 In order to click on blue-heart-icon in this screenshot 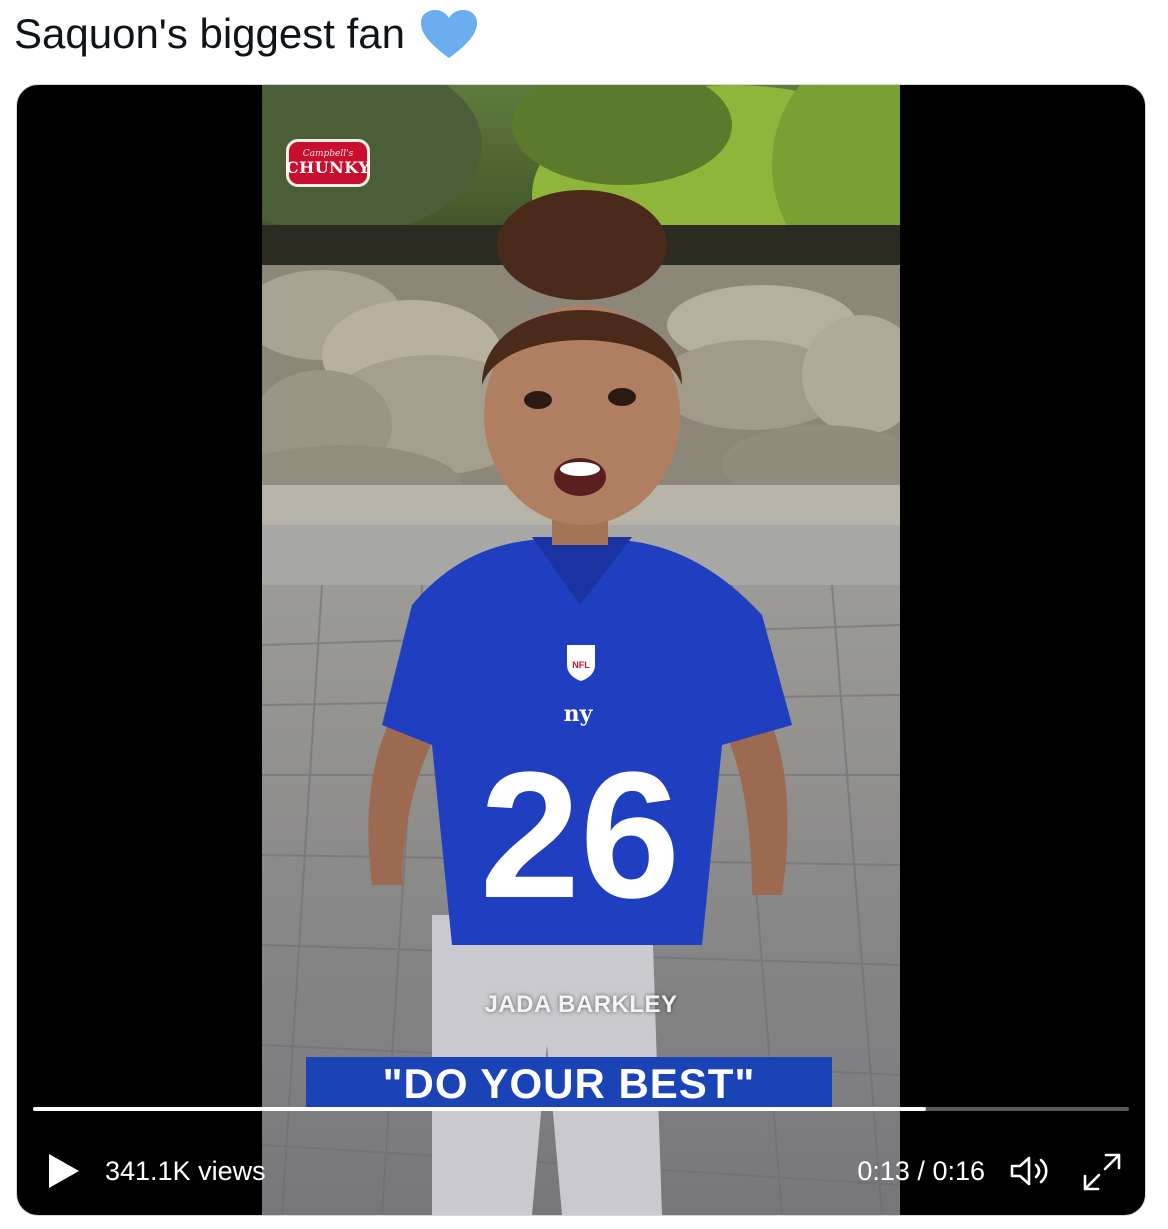, I will do `click(448, 34)`.